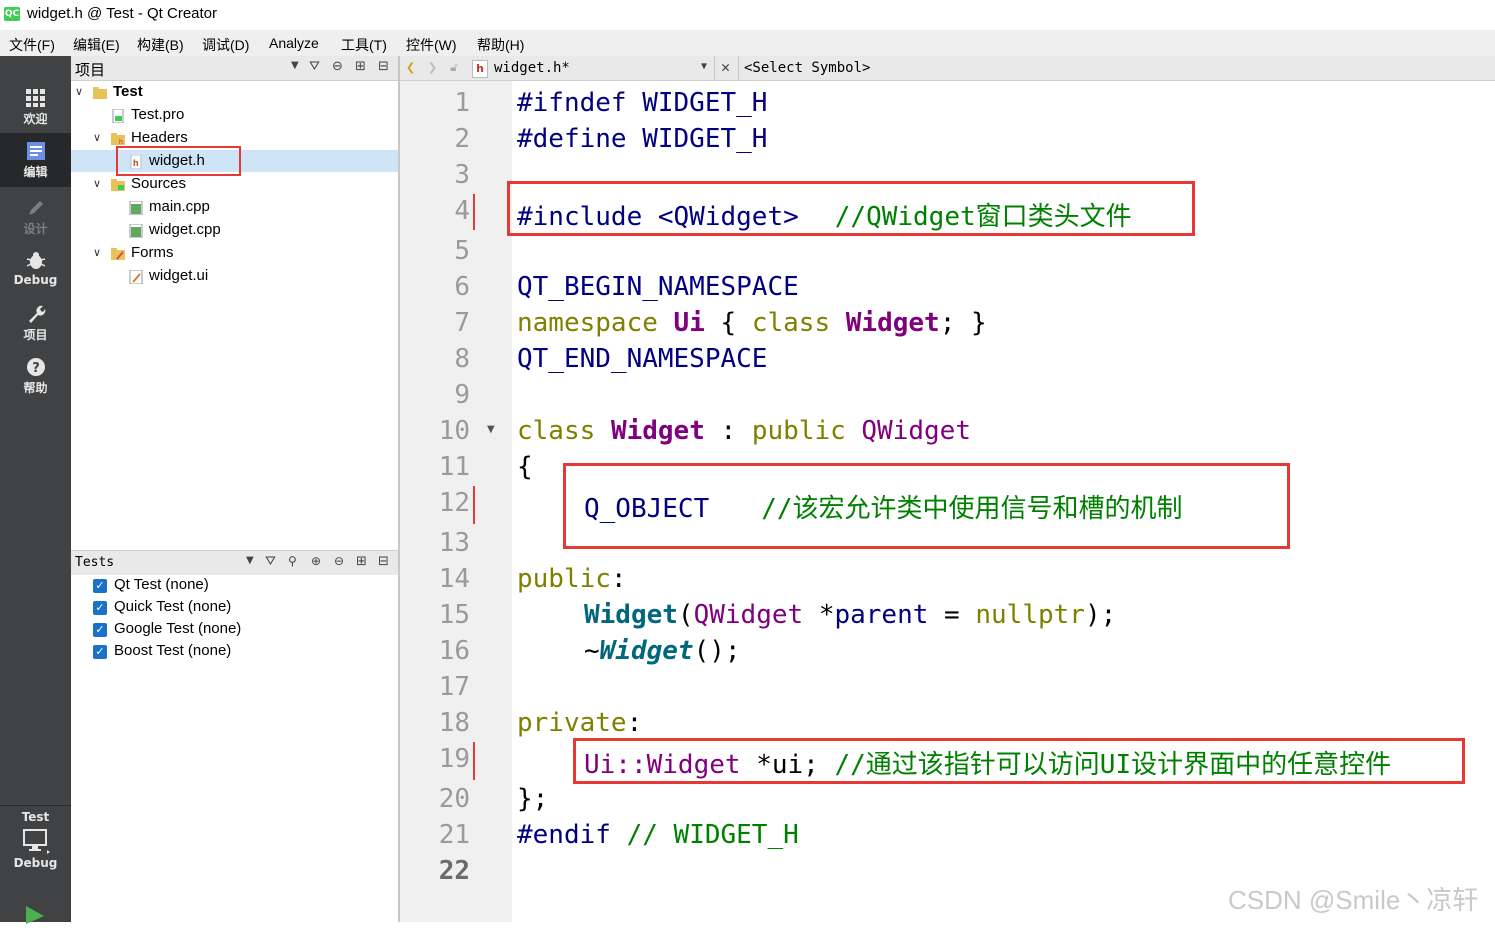 This screenshot has height=928, width=1495. Describe the element at coordinates (118, 138) in the screenshot. I see `folder-icon: h` at that location.